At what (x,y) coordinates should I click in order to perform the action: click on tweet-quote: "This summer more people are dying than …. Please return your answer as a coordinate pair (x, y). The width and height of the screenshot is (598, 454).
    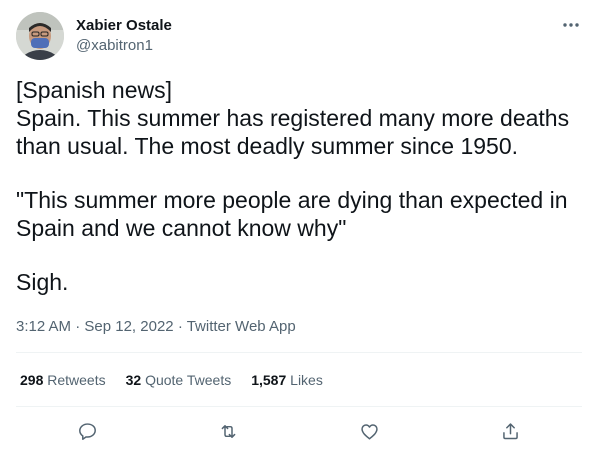
    Looking at the image, I should click on (292, 214).